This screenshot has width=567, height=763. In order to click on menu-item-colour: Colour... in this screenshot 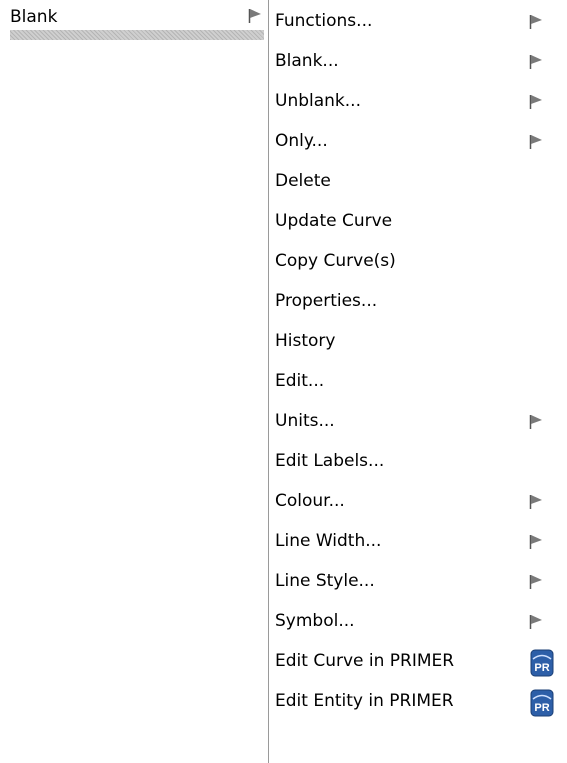, I will do `click(418, 500)`.